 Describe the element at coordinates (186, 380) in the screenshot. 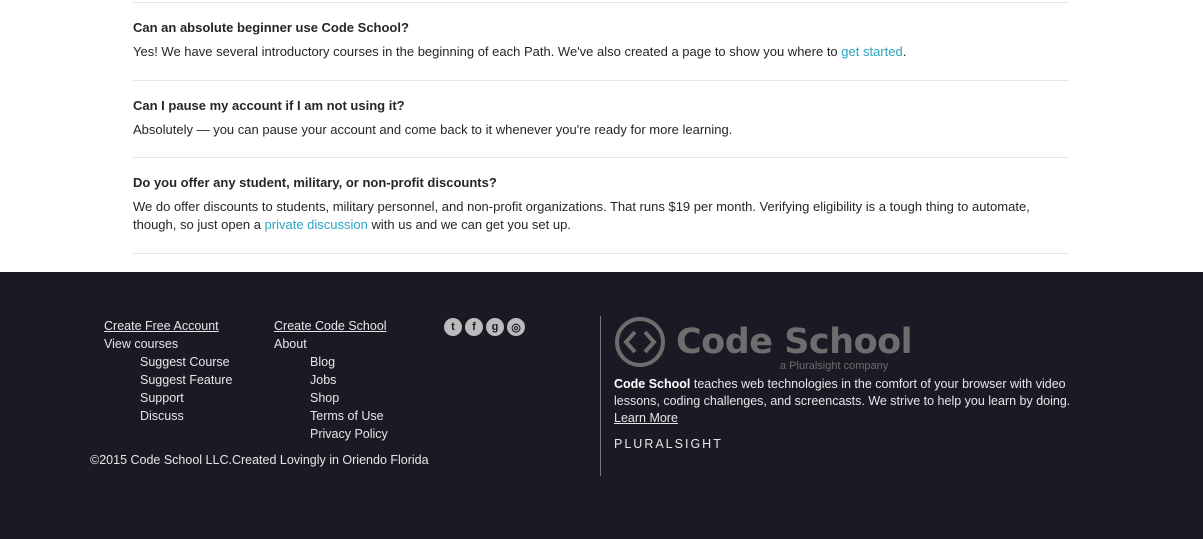

I see `suggest-feature-link: Suggest Feature` at that location.